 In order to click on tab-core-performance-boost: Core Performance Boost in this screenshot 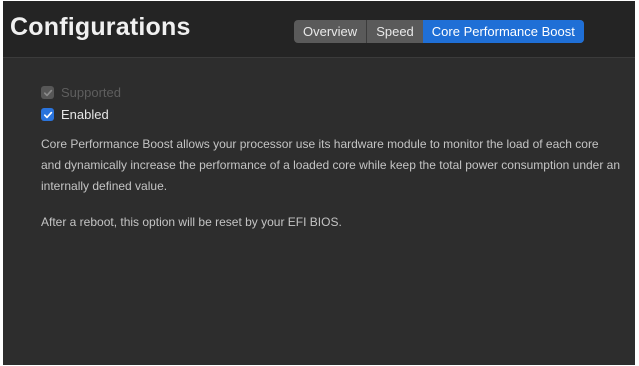, I will do `click(503, 31)`.